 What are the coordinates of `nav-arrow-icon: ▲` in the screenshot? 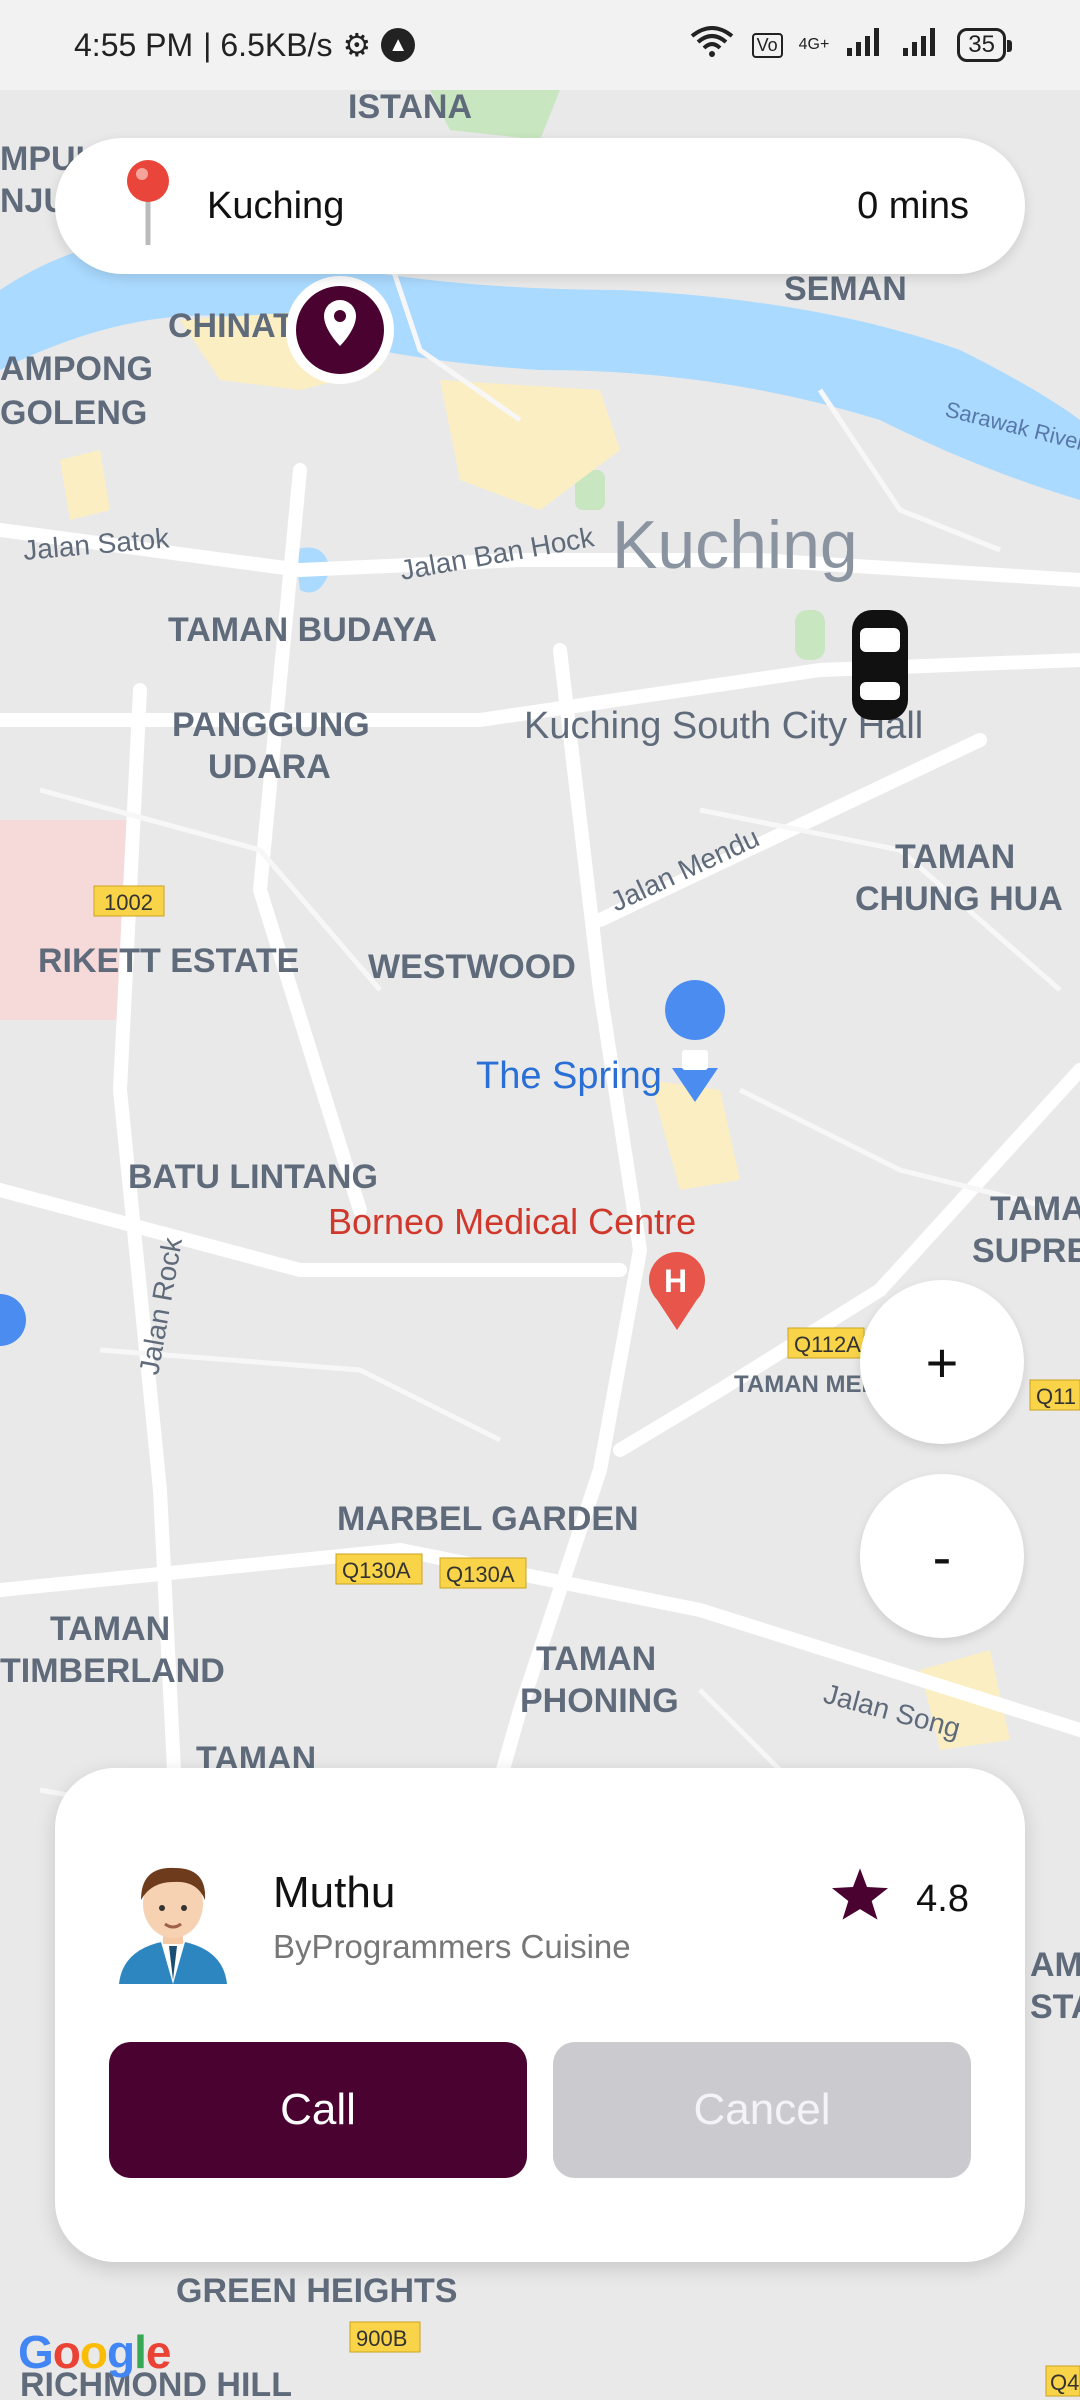 It's located at (398, 45).